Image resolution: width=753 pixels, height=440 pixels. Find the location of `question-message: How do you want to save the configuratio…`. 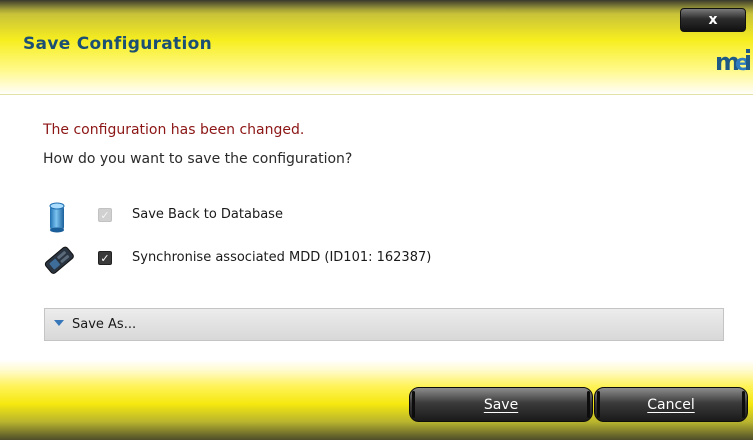

question-message: How do you want to save the configuratio… is located at coordinates (198, 159).